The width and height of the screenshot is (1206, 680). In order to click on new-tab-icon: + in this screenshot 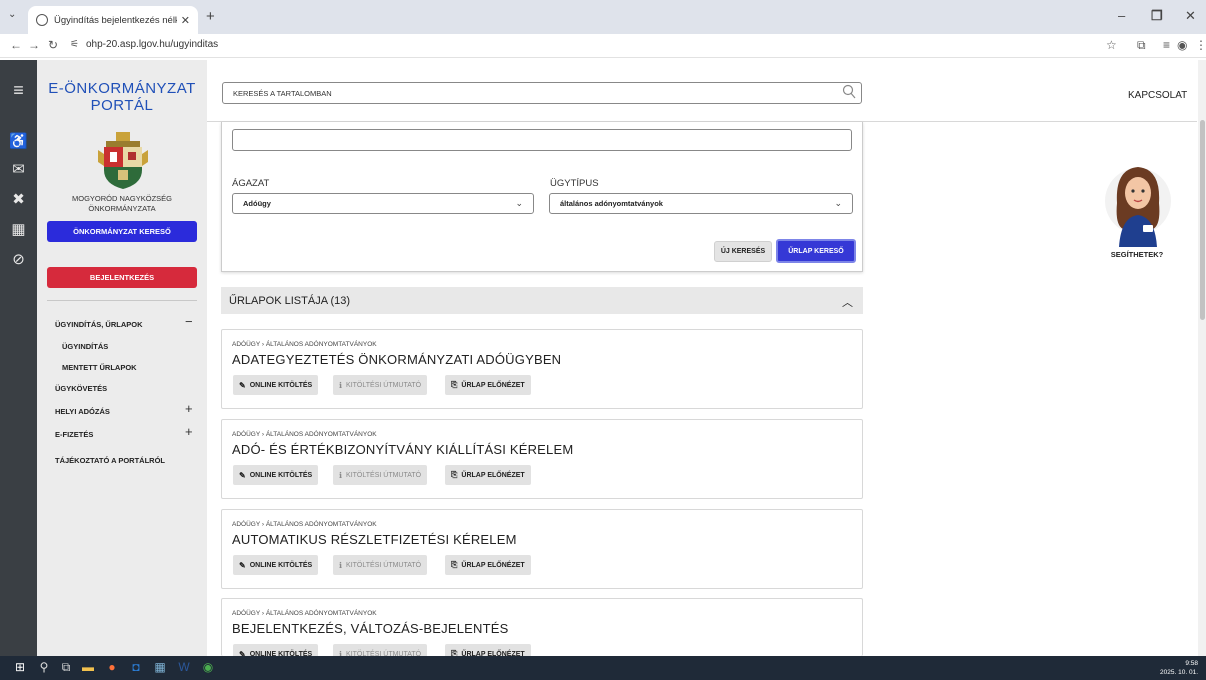, I will do `click(210, 16)`.